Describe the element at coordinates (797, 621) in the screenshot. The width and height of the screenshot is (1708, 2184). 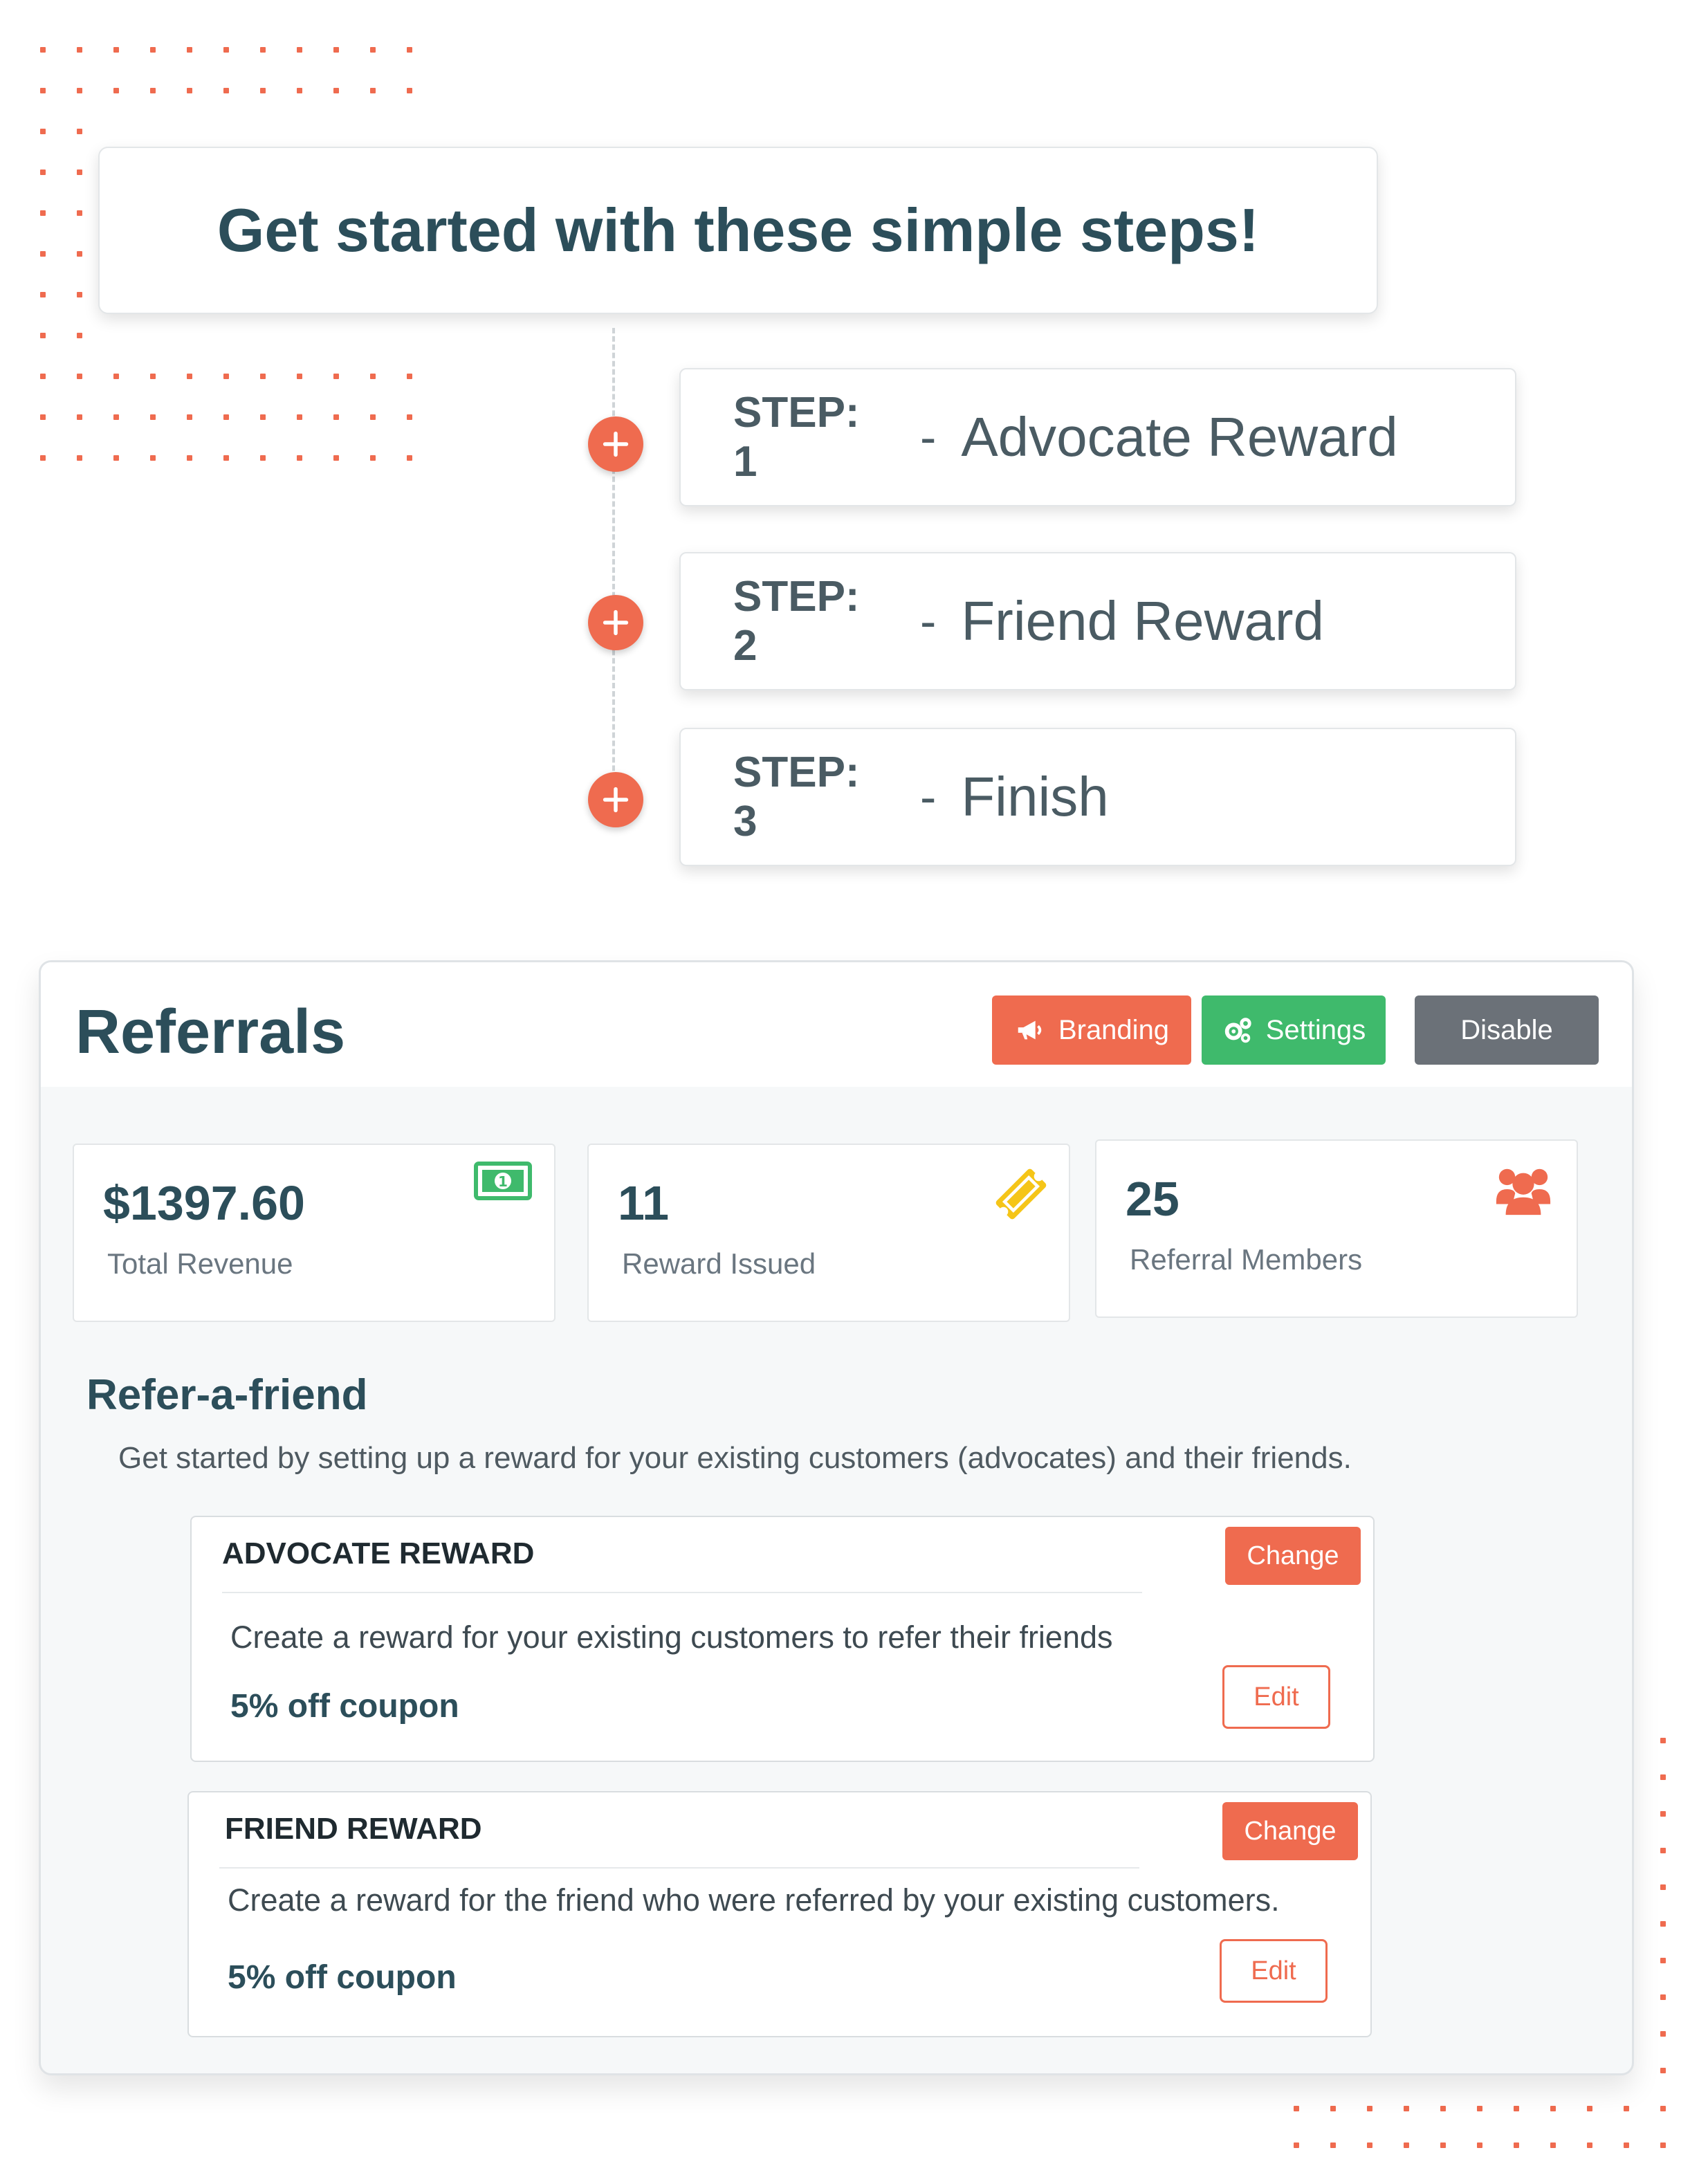
I see `step-number: STEP: 2` at that location.